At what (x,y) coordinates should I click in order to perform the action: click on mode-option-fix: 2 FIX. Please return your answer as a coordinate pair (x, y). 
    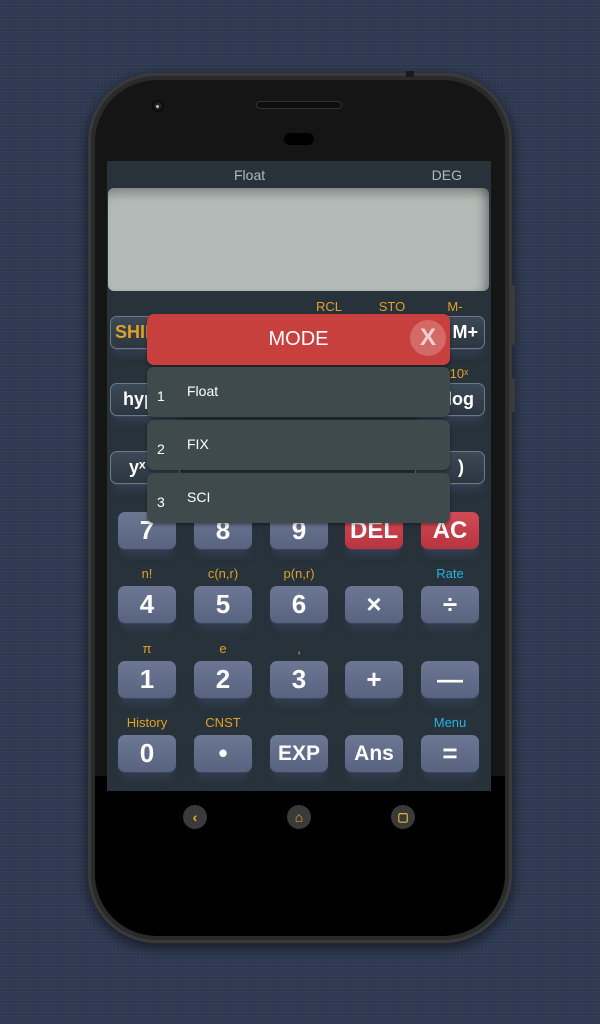
    Looking at the image, I should click on (298, 445).